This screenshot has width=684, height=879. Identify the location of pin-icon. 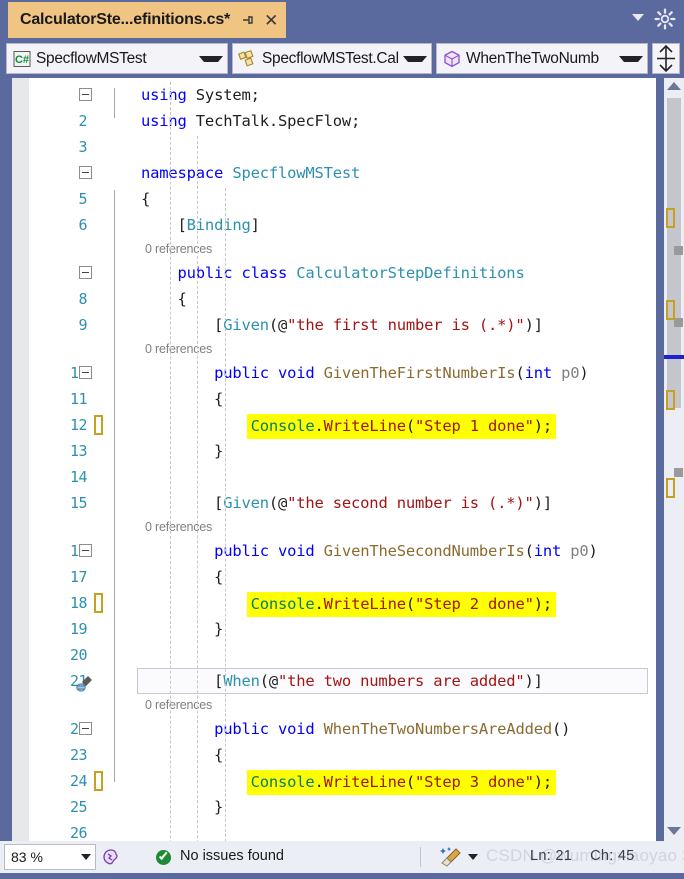
(248, 20).